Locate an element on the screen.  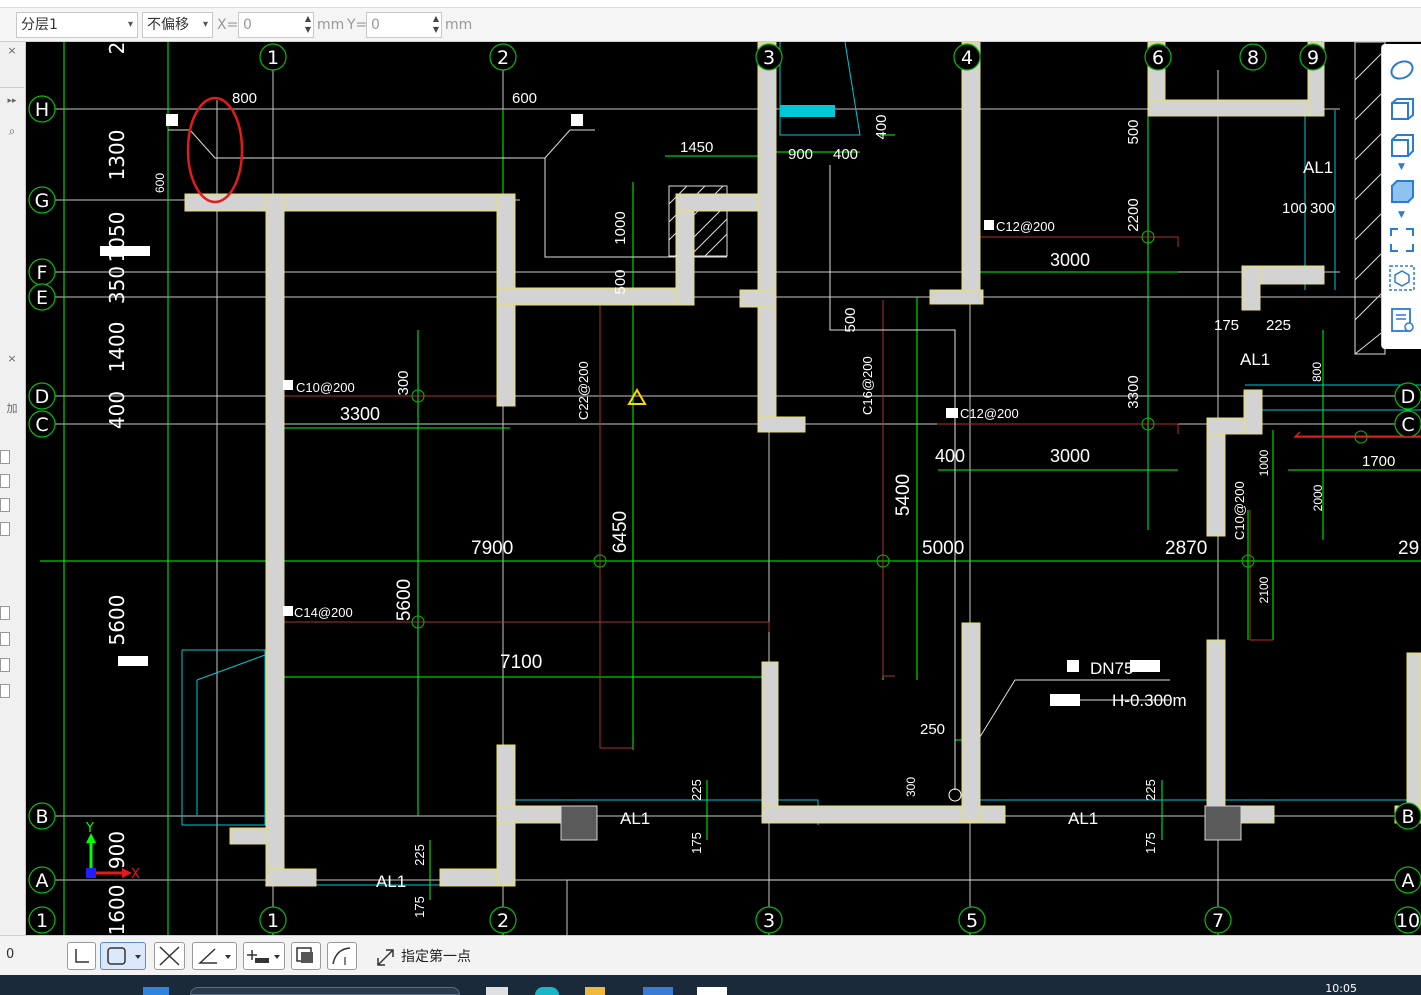
snap-tool-button is located at coordinates (264, 956).